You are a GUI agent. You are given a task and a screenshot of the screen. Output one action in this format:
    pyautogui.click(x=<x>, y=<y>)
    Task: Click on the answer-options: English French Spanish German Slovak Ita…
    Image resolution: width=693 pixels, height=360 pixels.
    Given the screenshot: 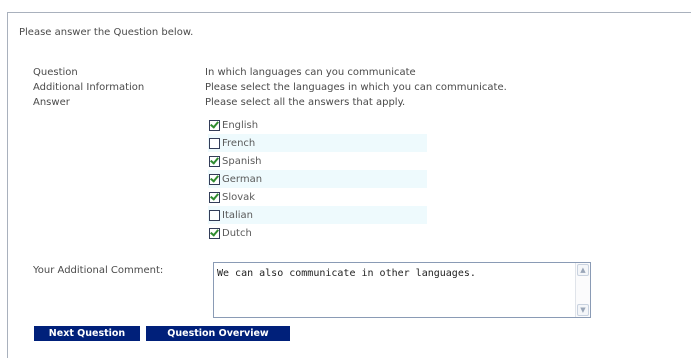 What is the action you would take?
    pyautogui.click(x=317, y=179)
    